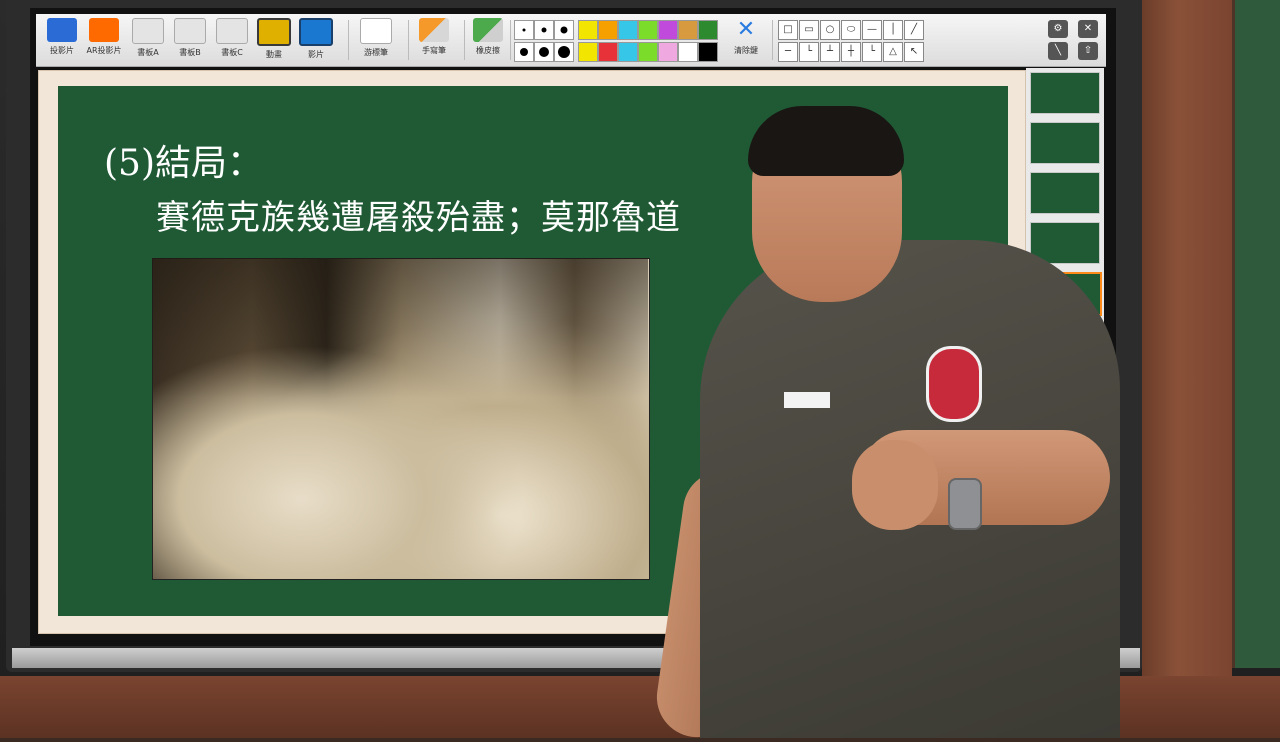 The width and height of the screenshot is (1280, 742). I want to click on animation-label: 動畫, so click(274, 54).